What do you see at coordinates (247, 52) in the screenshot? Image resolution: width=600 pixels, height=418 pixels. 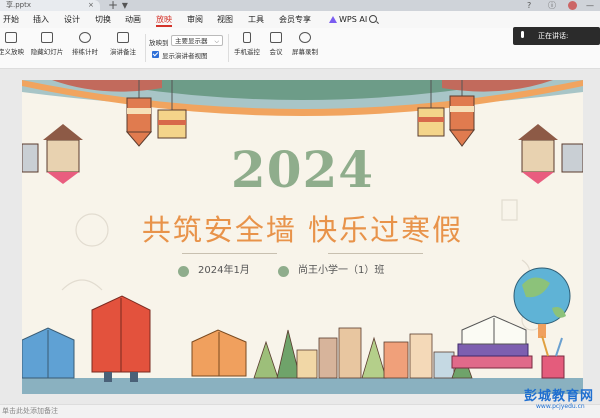 I see `phone-remote-label: 手机遥控` at bounding box center [247, 52].